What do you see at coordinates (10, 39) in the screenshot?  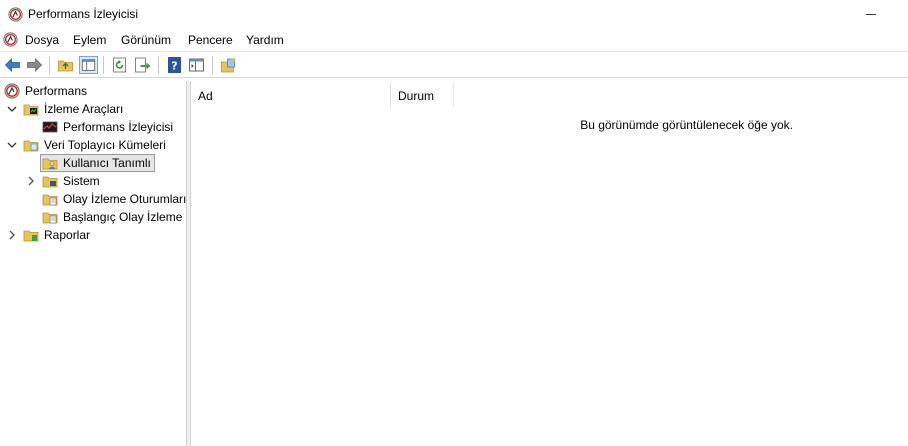 I see `system-menu-icon` at bounding box center [10, 39].